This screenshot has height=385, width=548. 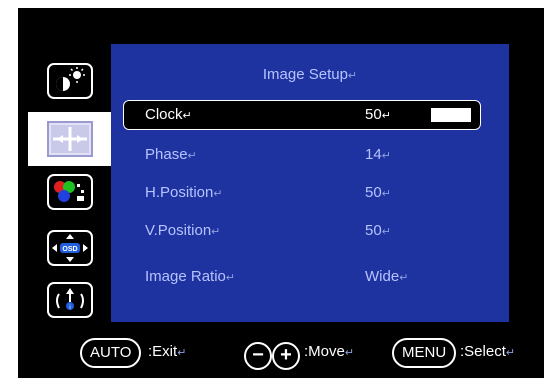 What do you see at coordinates (70, 81) in the screenshot?
I see `brightness-contrast-icon` at bounding box center [70, 81].